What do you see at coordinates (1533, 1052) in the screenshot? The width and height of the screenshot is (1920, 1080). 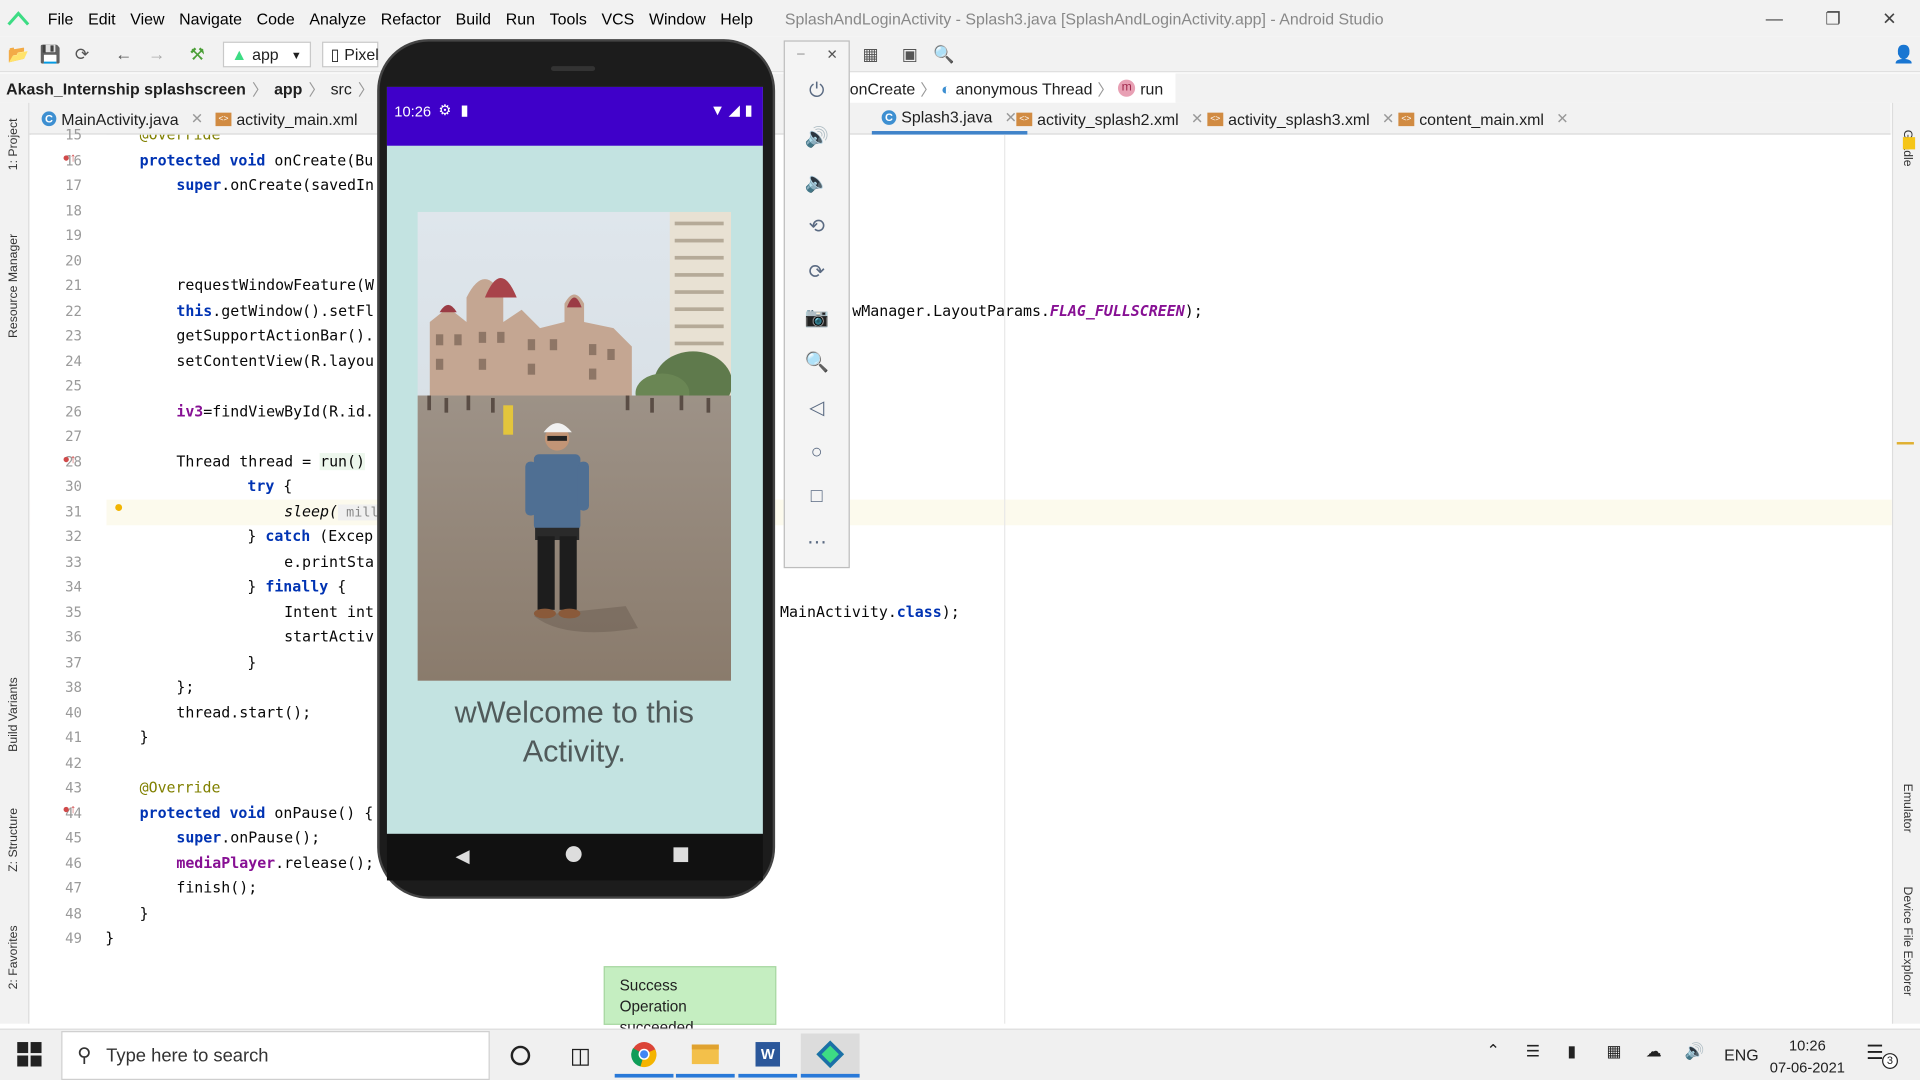 I see `network-icon: ☰` at bounding box center [1533, 1052].